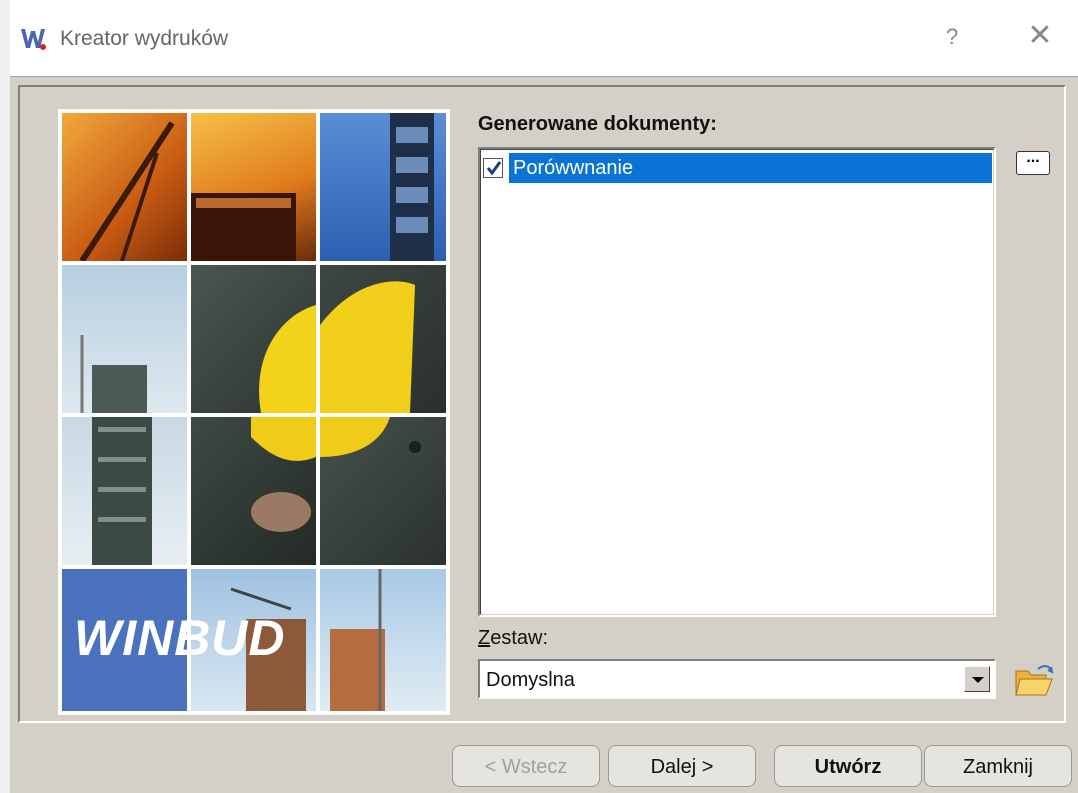  I want to click on chevron-down-icon, so click(977, 679).